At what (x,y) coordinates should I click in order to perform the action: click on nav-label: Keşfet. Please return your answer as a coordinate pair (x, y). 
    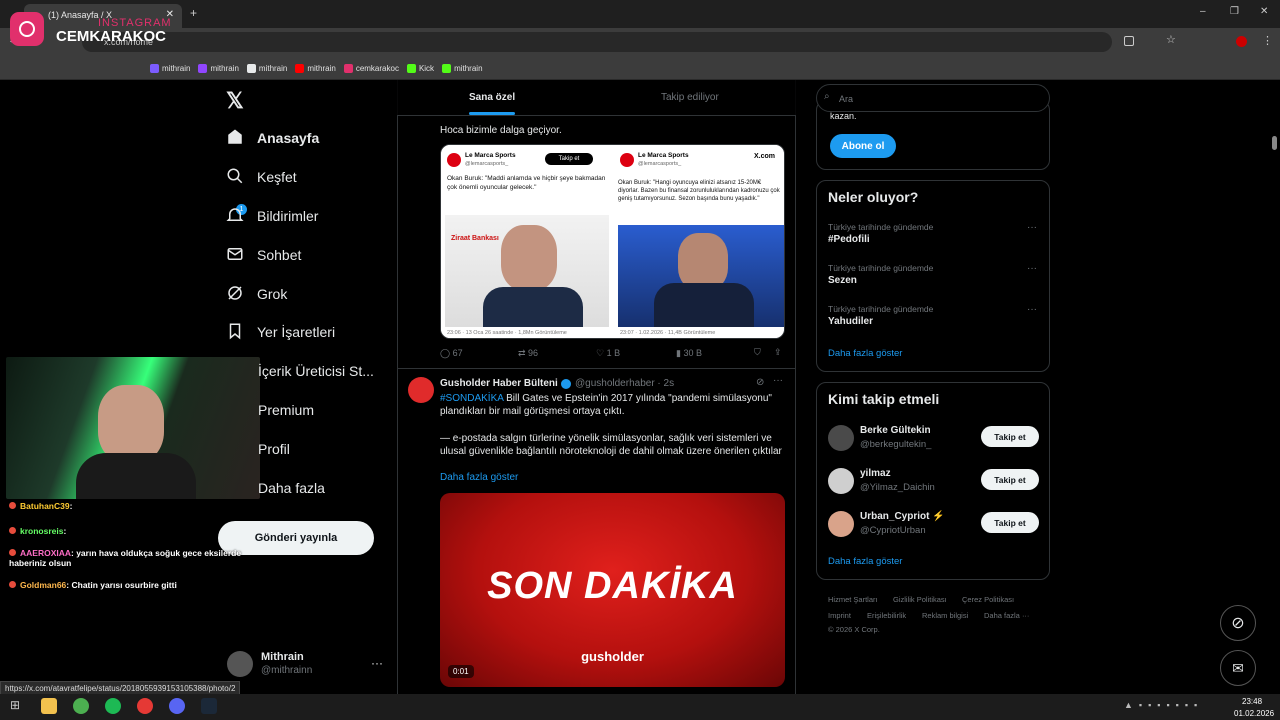
    Looking at the image, I should click on (277, 177).